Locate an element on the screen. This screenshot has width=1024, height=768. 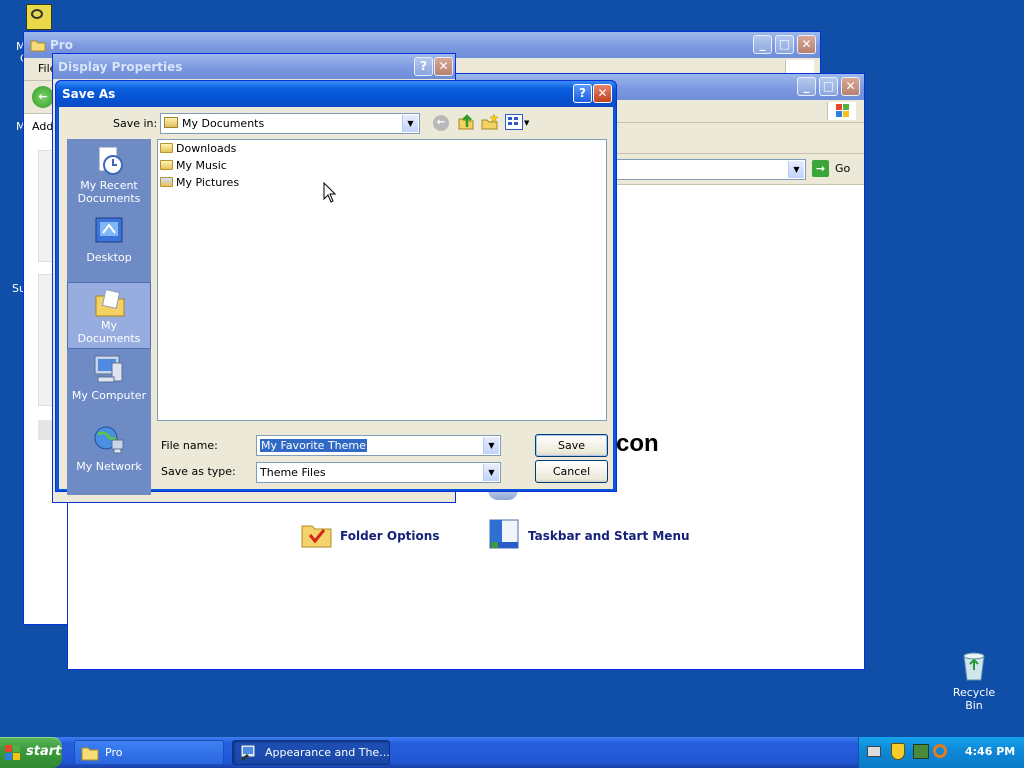
taskbar-button-pro: Pro is located at coordinates (149, 752).